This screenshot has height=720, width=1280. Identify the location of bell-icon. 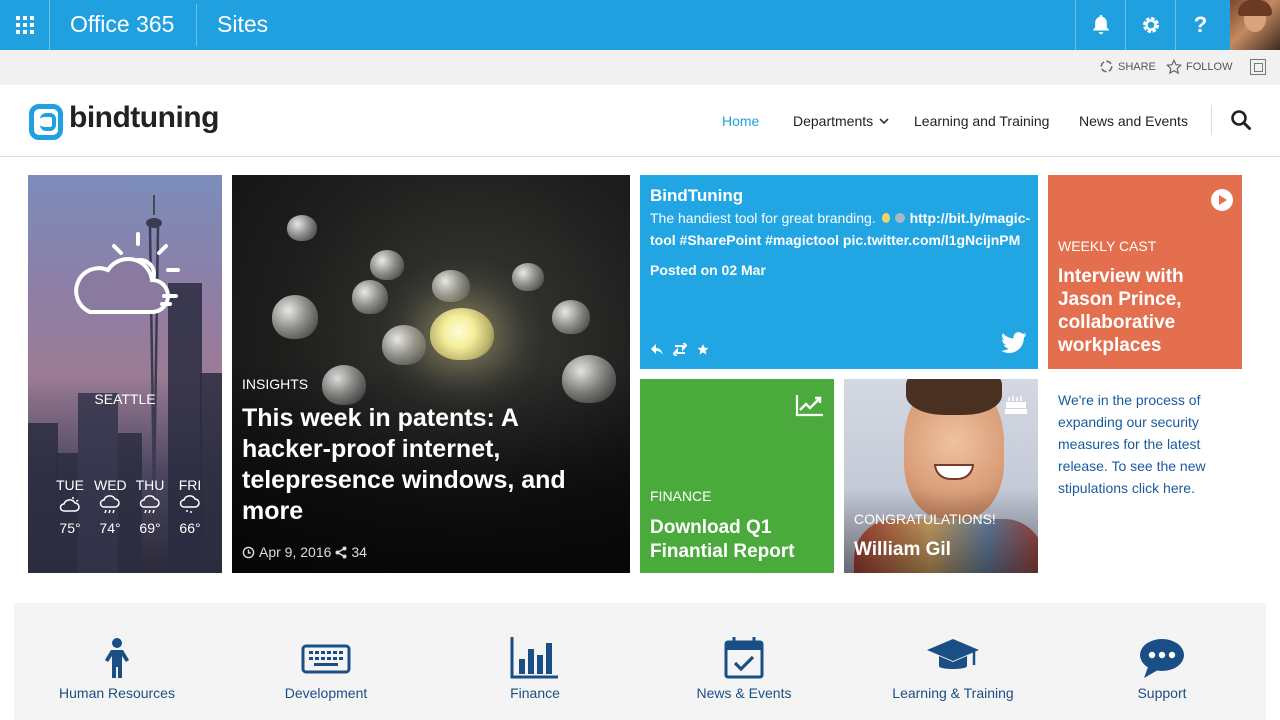
(1100, 25).